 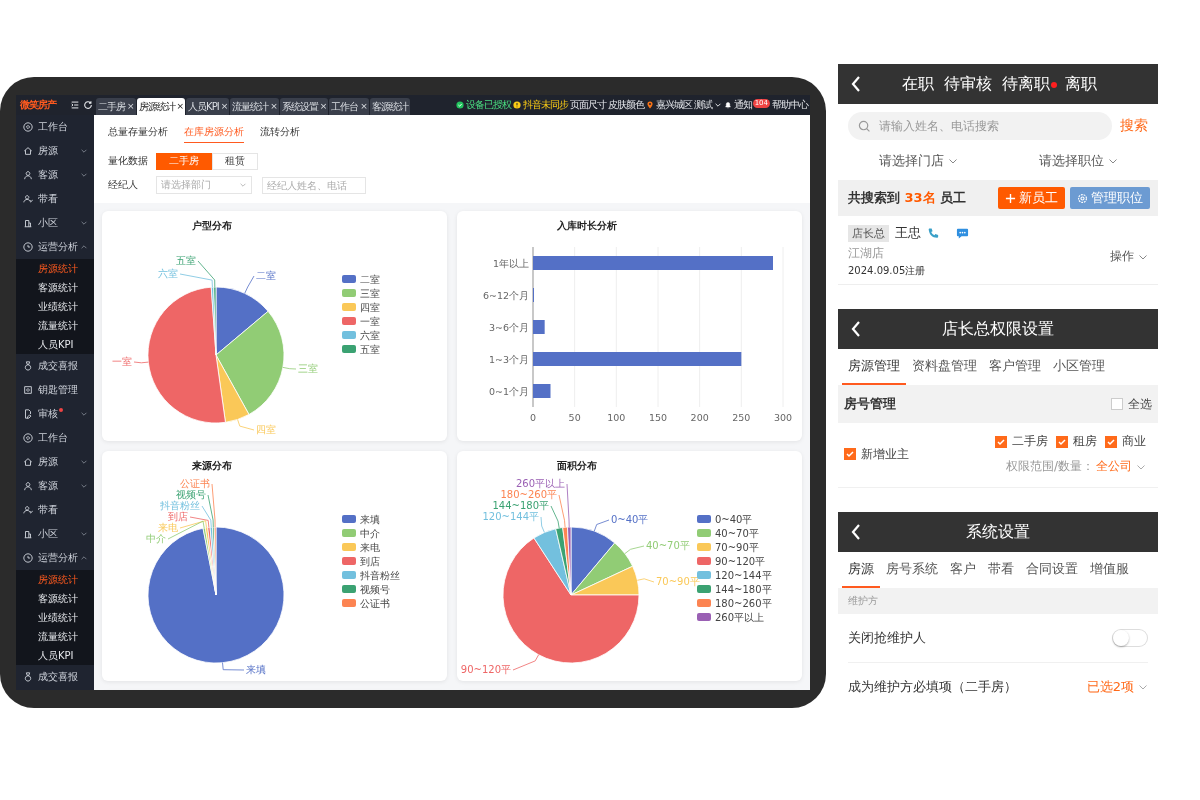 What do you see at coordinates (116, 106) in the screenshot?
I see `tab: 二手房 ×` at bounding box center [116, 106].